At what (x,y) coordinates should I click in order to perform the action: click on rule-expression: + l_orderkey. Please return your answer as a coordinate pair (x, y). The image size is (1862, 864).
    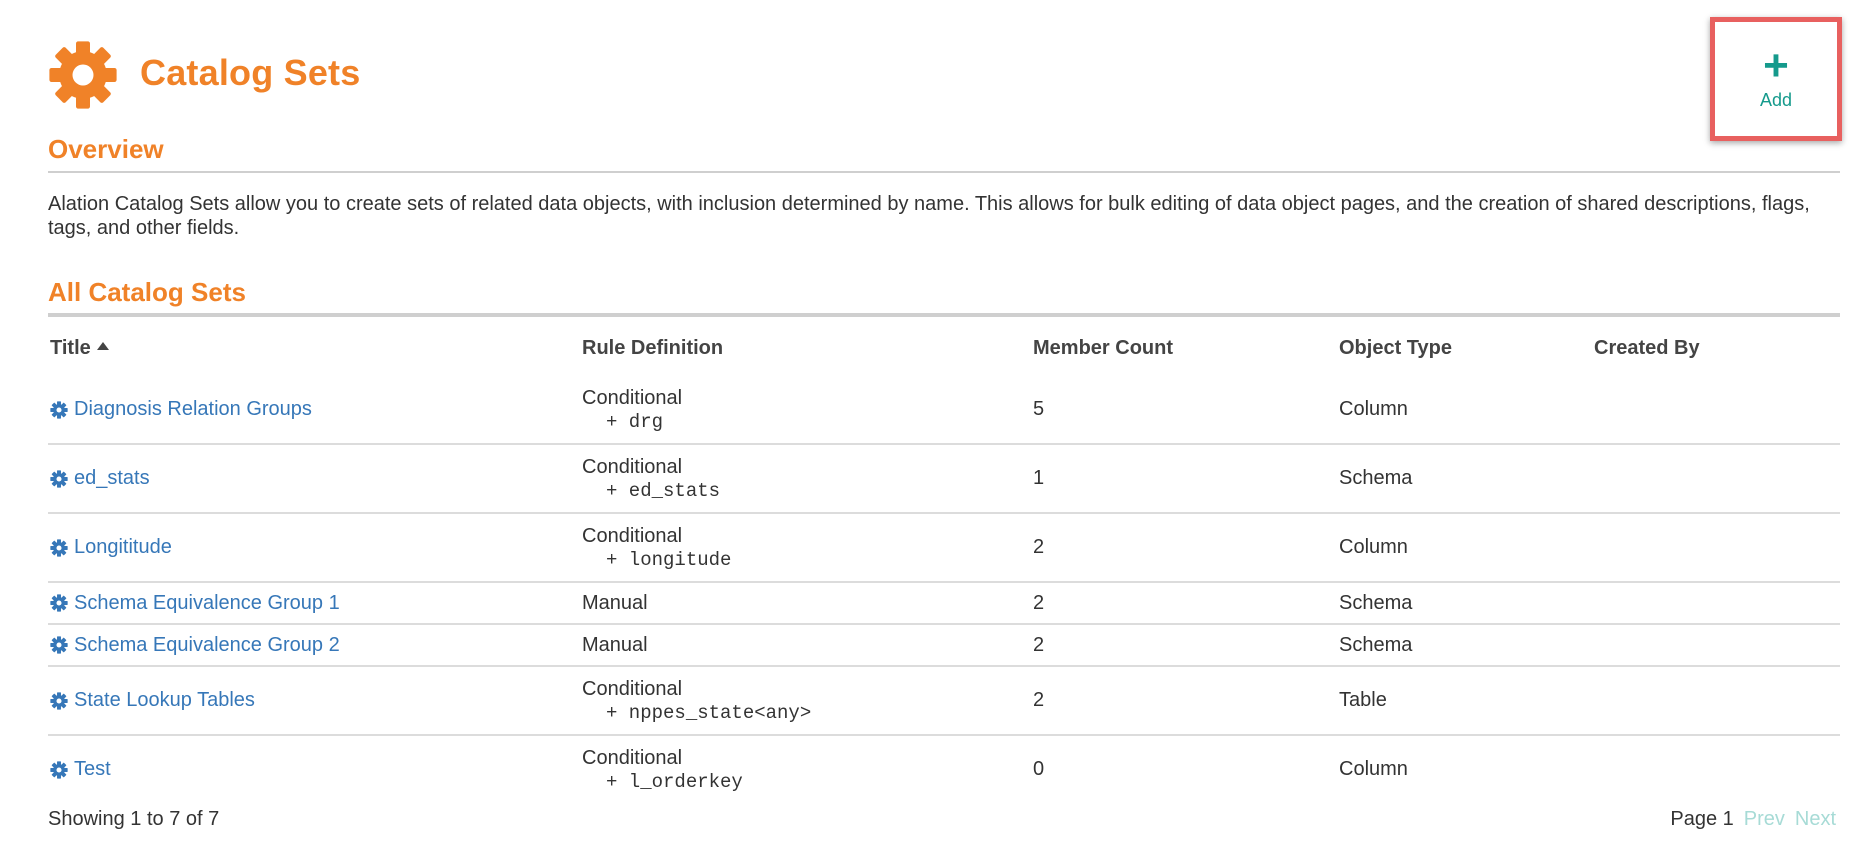
    Looking at the image, I should click on (674, 781).